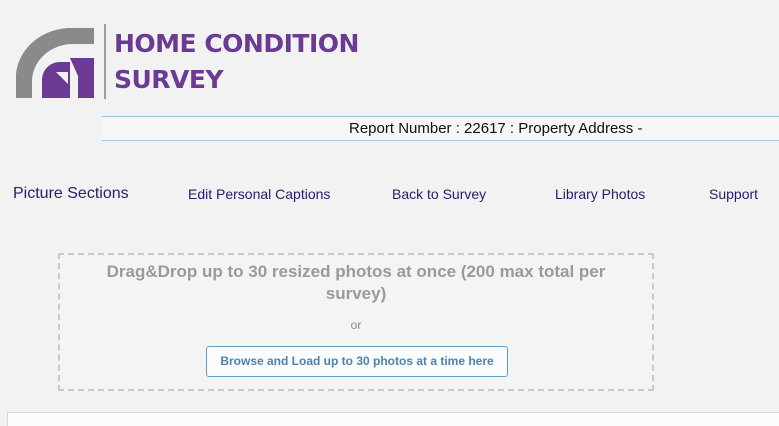 Image resolution: width=779 pixels, height=426 pixels. Describe the element at coordinates (236, 43) in the screenshot. I see `logo-line-1: HOME CONDITION` at that location.